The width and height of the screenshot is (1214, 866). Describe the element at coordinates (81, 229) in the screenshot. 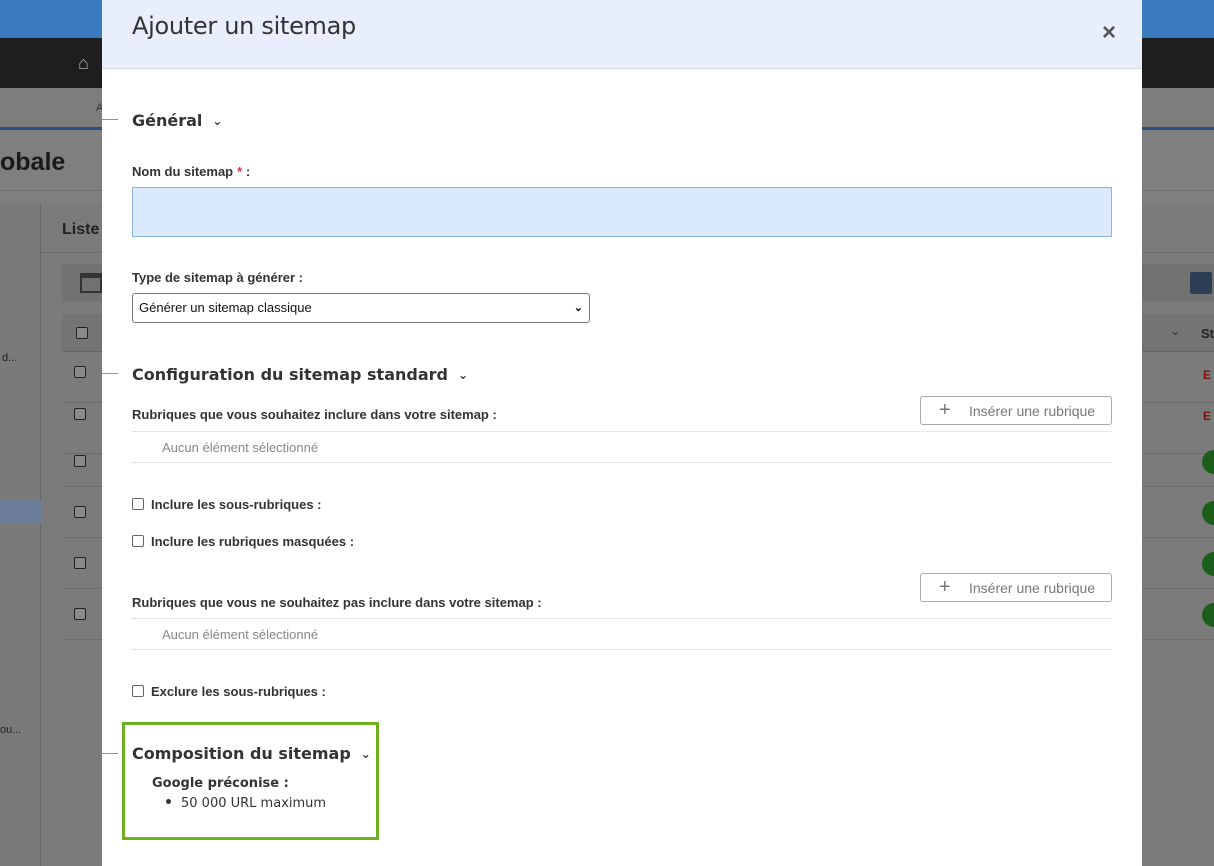

I see `panel-title: Liste` at that location.